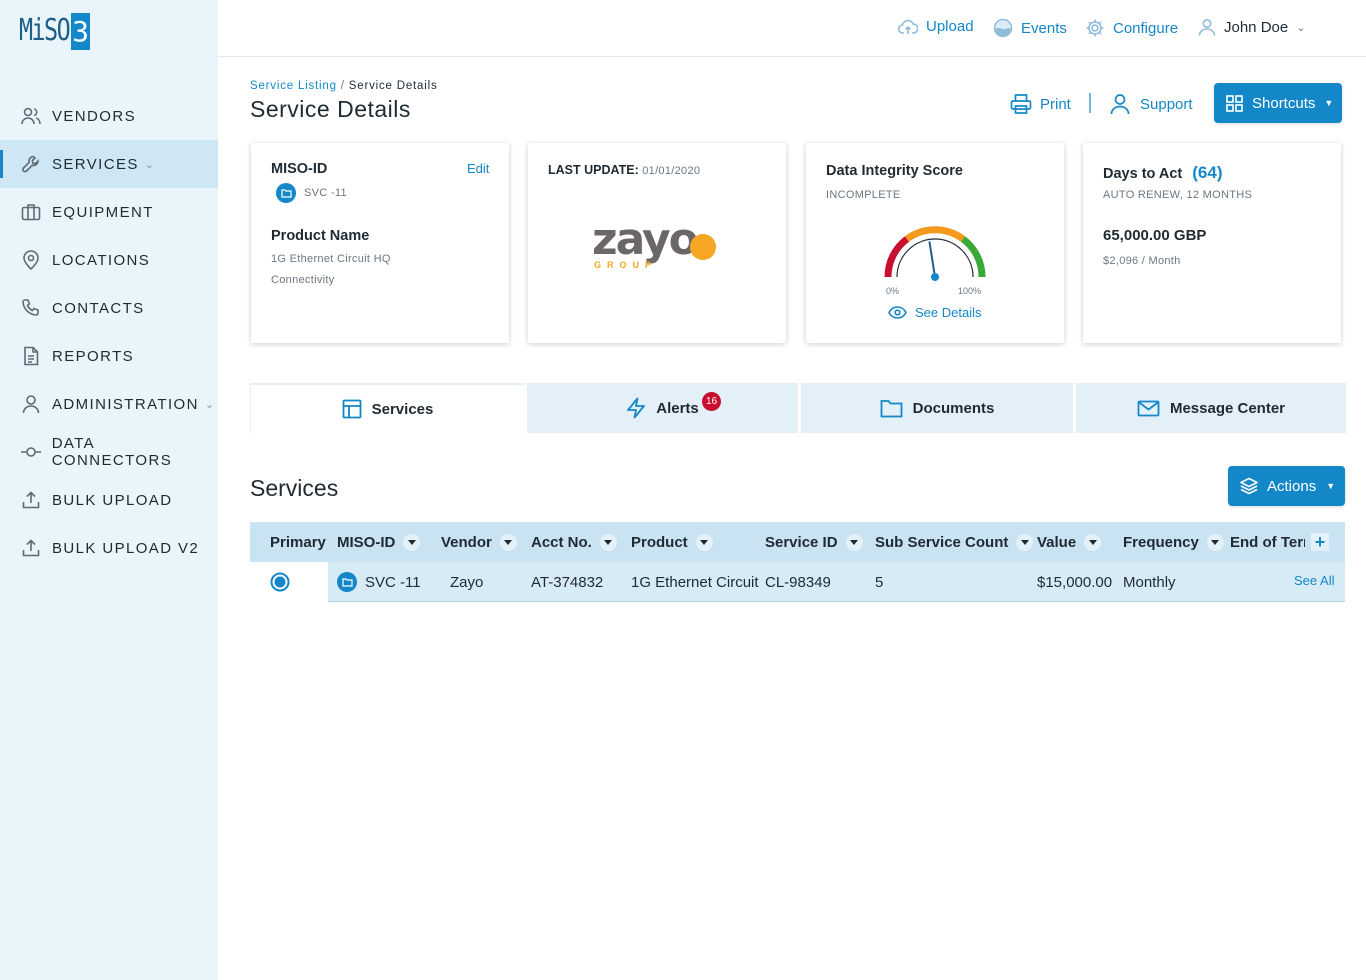 The width and height of the screenshot is (1366, 980). I want to click on tab-message-center-label: Message Center, so click(1227, 408).